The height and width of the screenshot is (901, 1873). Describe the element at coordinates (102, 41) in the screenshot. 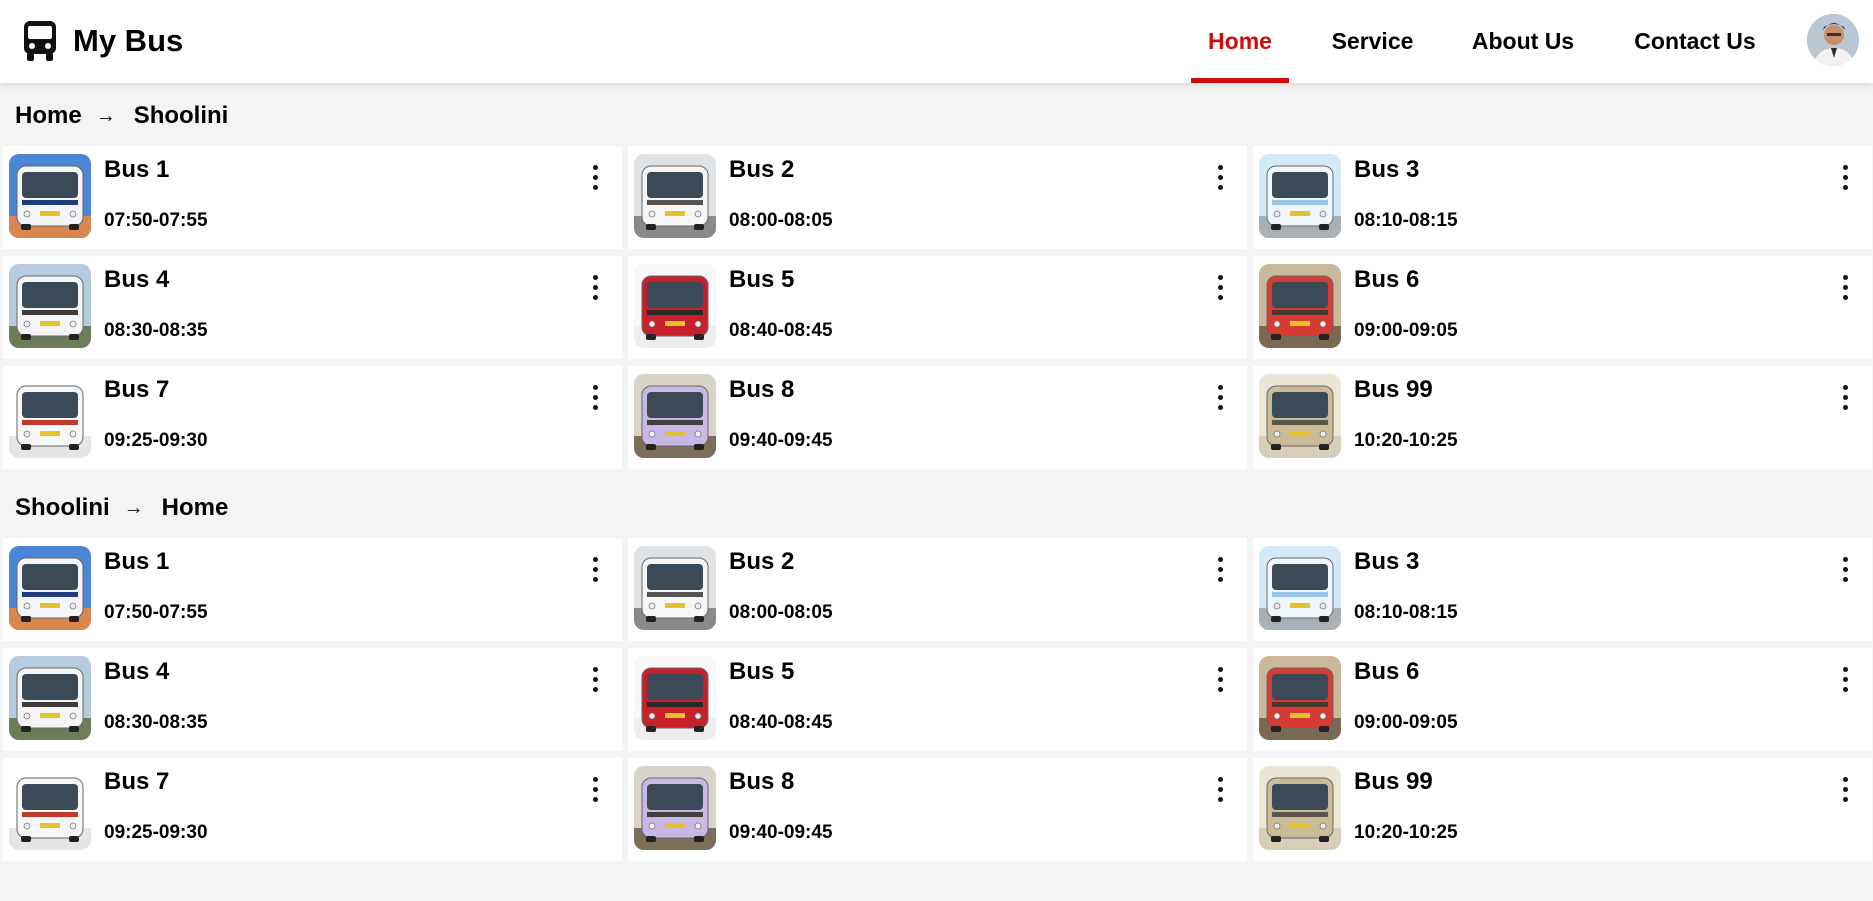

I see `brand: My Bus` at that location.